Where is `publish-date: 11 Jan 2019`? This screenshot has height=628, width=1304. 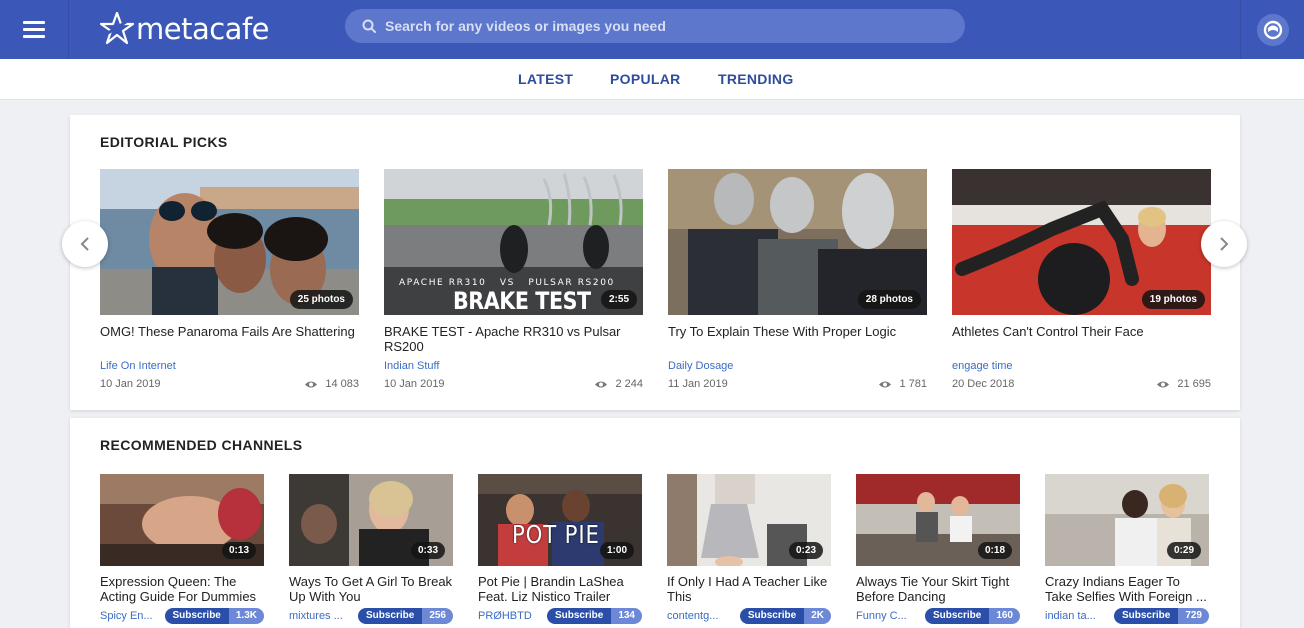
publish-date: 11 Jan 2019 is located at coordinates (698, 384).